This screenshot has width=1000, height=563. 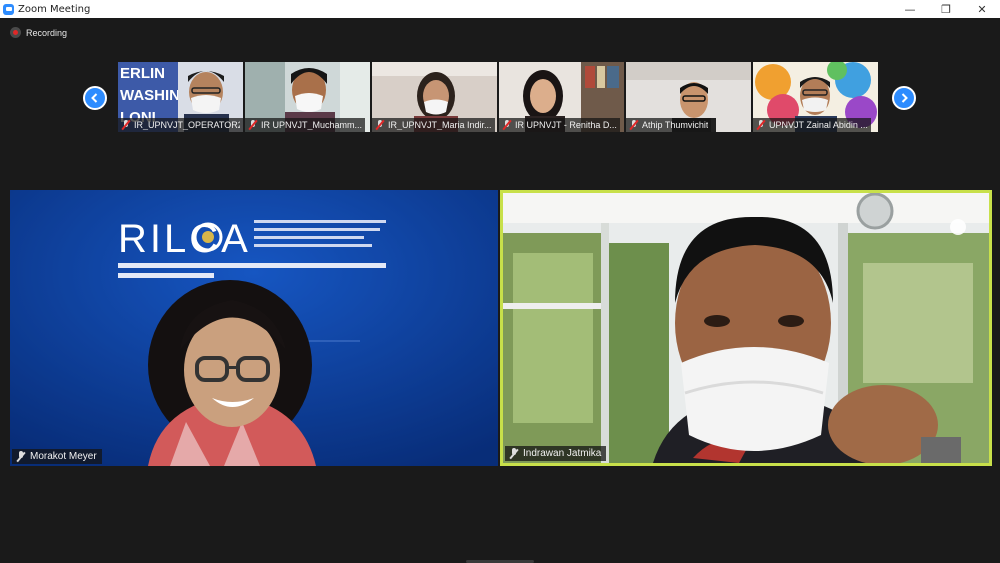 I want to click on participant-name-bar: Indrawan Jatmika, so click(x=556, y=453).